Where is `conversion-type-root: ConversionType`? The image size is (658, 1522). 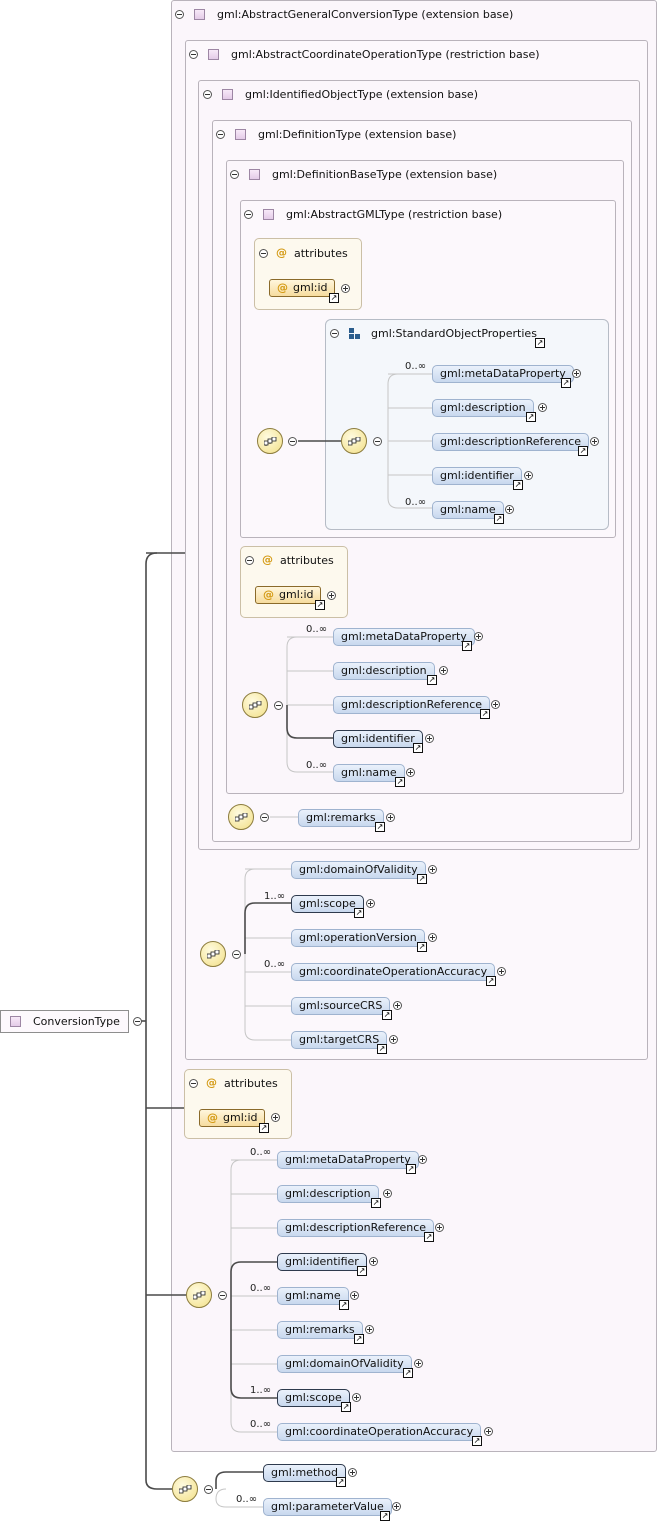
conversion-type-root: ConversionType is located at coordinates (64, 1021).